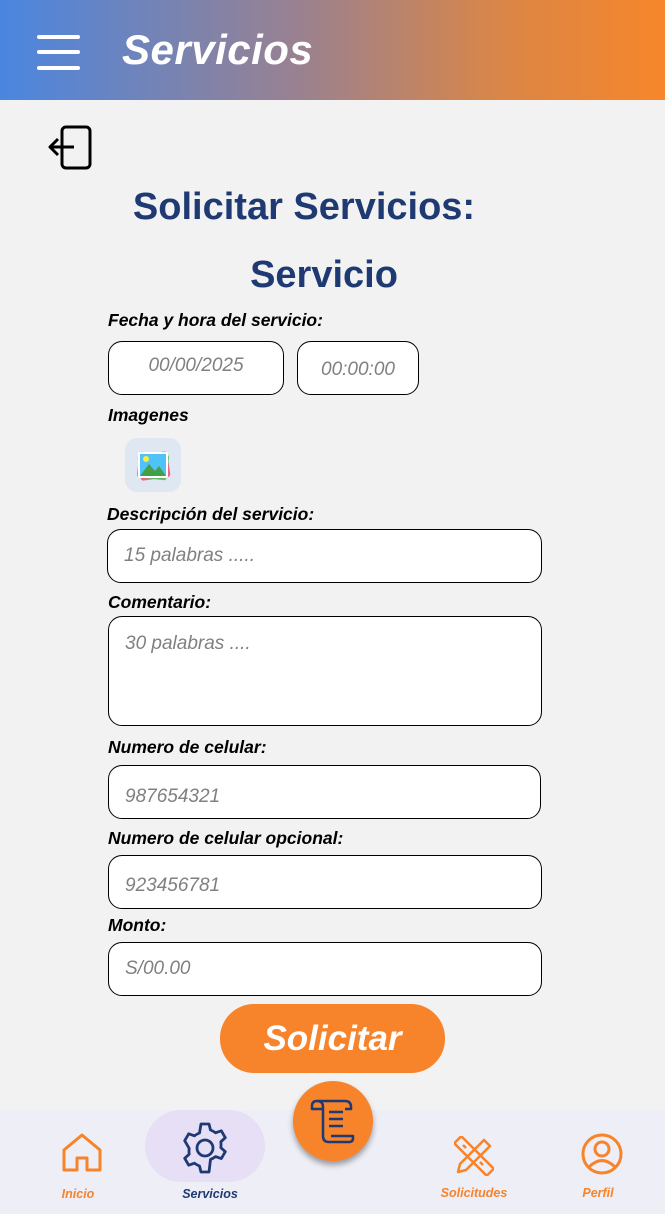 This screenshot has width=665, height=1214. I want to click on amount-label: Monto:, so click(137, 925).